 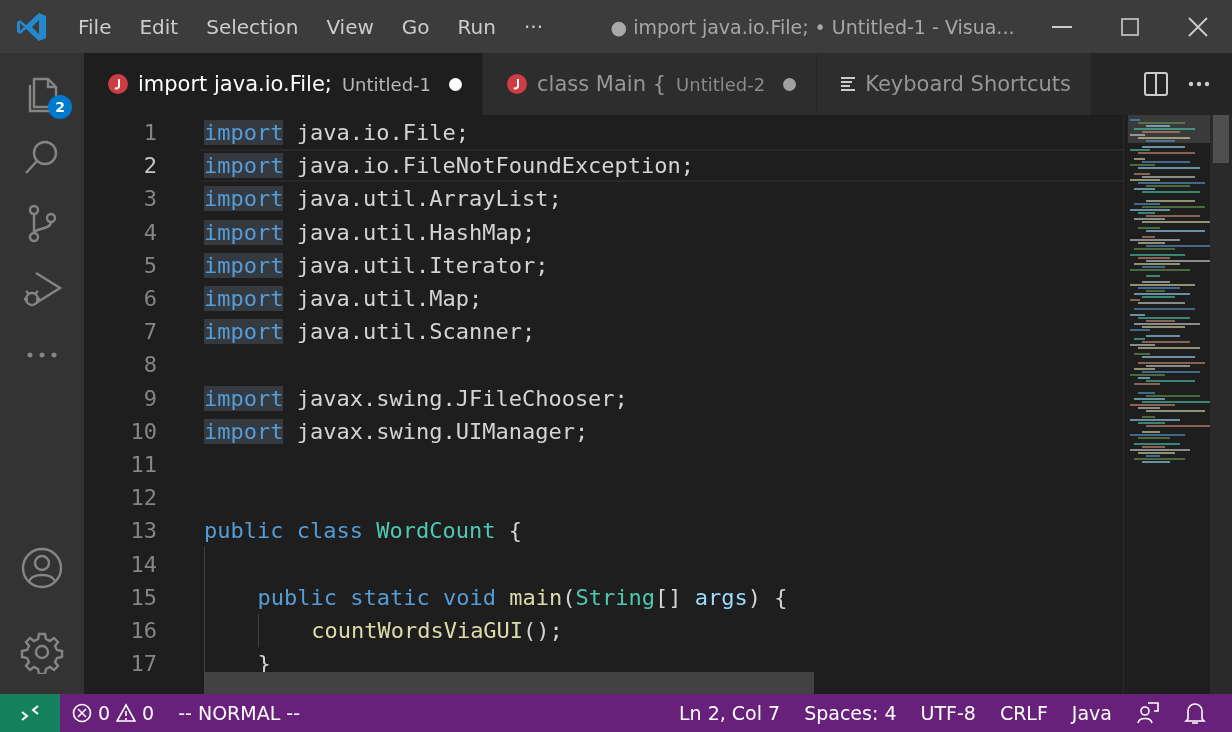 What do you see at coordinates (509, 683) in the screenshot?
I see `horizontal-scrollbar` at bounding box center [509, 683].